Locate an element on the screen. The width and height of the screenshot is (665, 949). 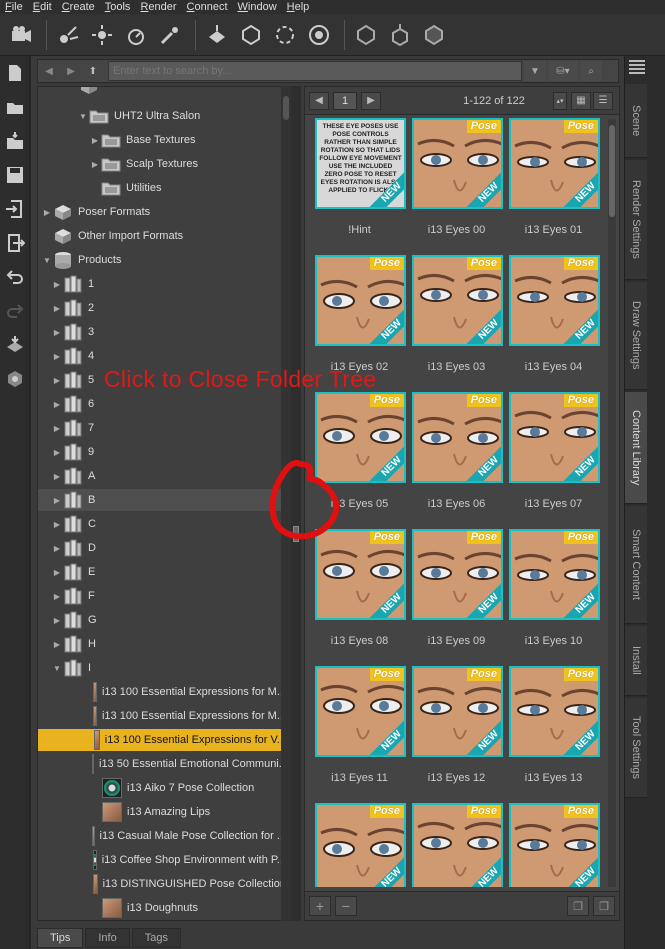
database-filter-icon: ⛁▾ is located at coordinates (563, 71).